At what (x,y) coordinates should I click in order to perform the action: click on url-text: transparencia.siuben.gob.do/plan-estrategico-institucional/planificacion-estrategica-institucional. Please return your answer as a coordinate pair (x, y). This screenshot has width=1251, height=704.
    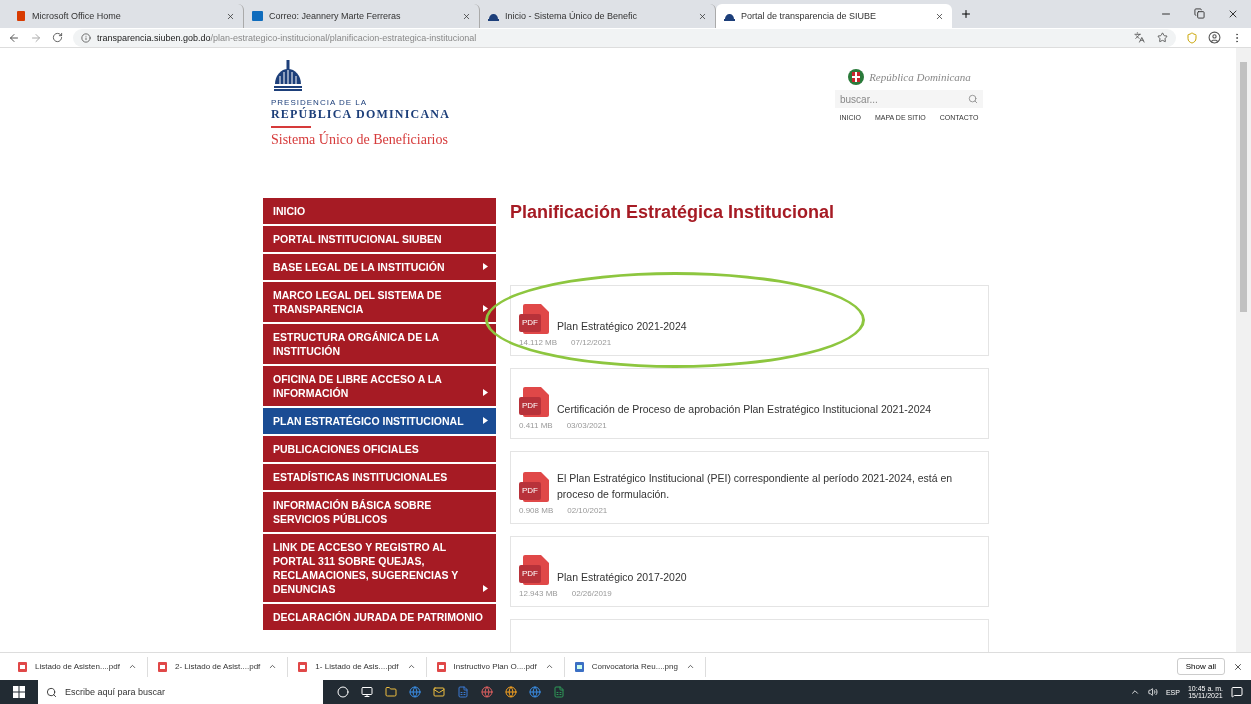
    Looking at the image, I should click on (287, 37).